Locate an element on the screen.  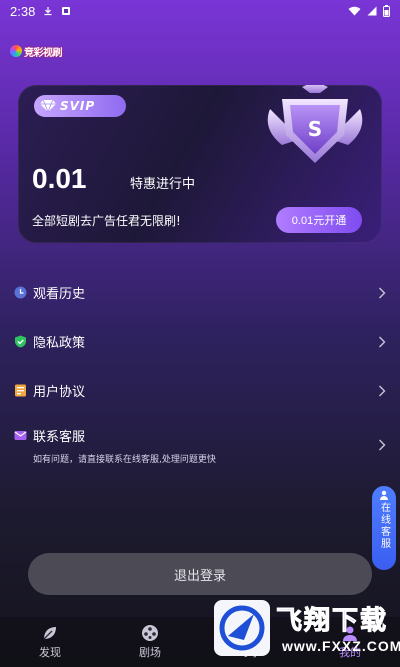
shield-check-icon is located at coordinates (20, 341).